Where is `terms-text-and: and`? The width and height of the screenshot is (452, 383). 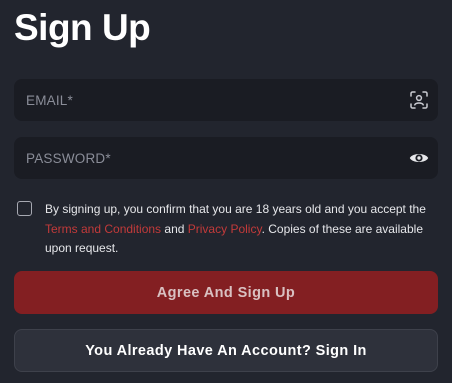
terms-text-and: and is located at coordinates (174, 228).